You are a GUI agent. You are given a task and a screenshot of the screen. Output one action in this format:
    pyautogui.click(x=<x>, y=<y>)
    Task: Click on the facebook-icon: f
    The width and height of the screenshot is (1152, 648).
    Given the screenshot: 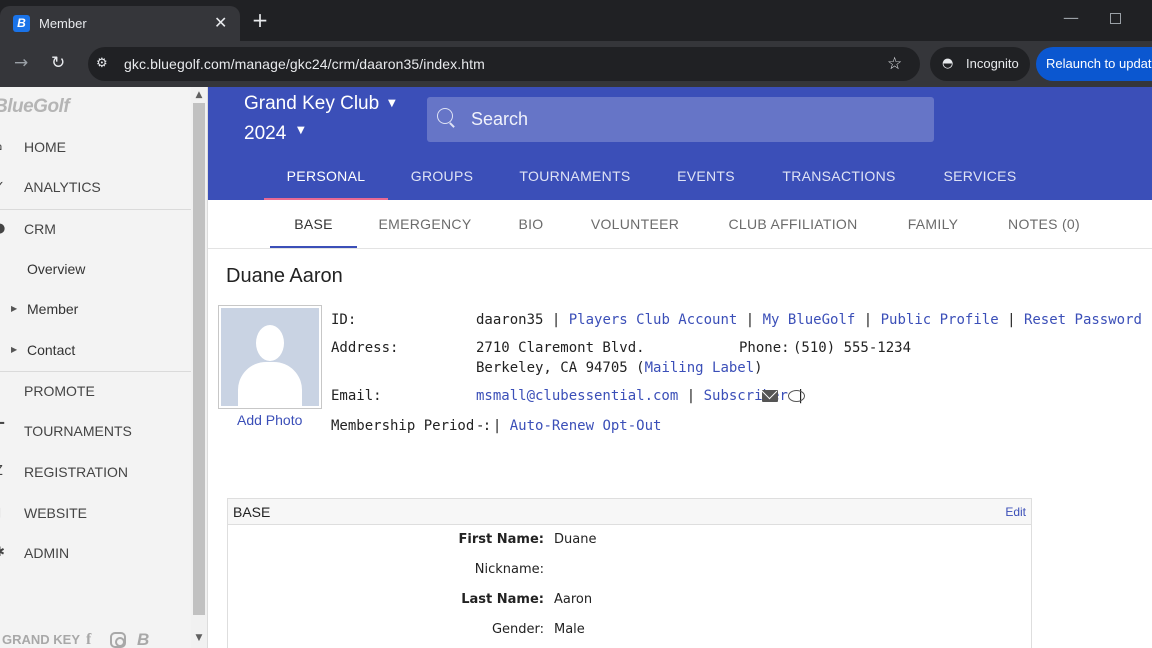 What is the action you would take?
    pyautogui.click(x=88, y=639)
    